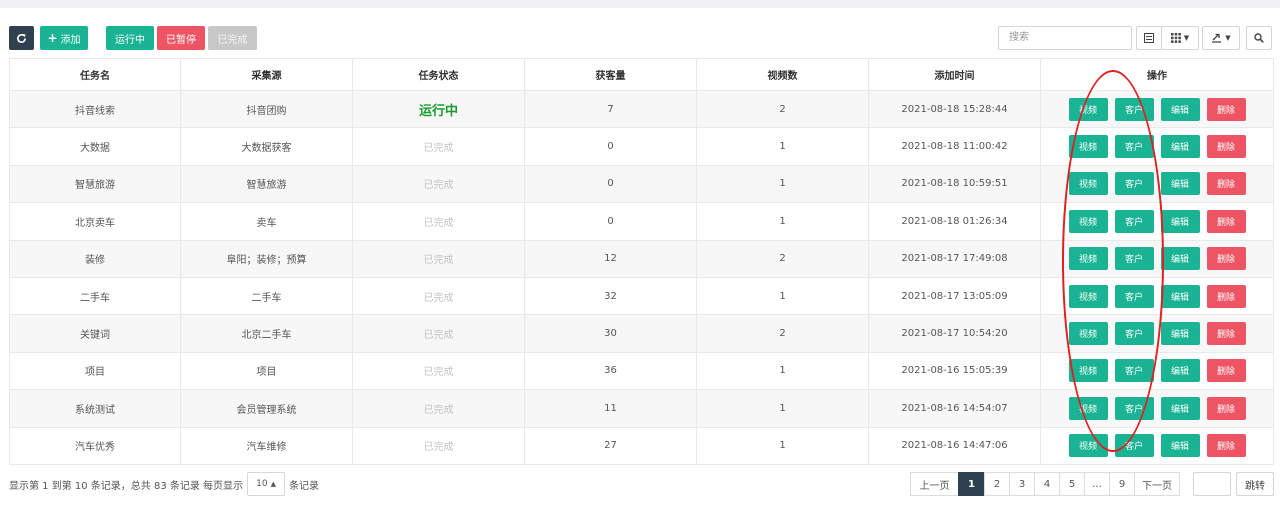 The image size is (1280, 513). I want to click on cell-source: 二手车, so click(266, 296).